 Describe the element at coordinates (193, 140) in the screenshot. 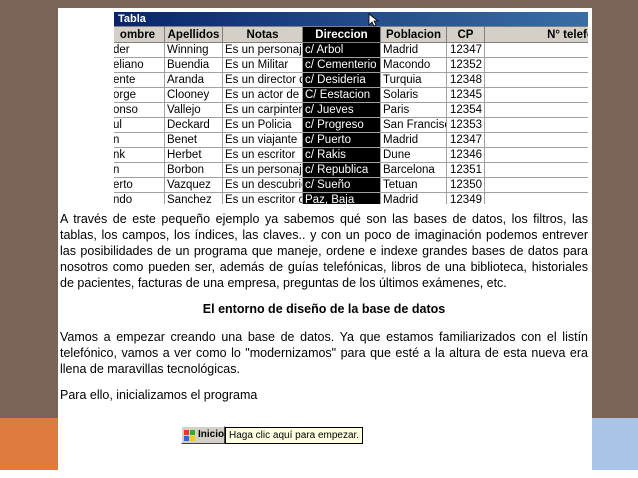

I see `table-cell: Benet` at that location.